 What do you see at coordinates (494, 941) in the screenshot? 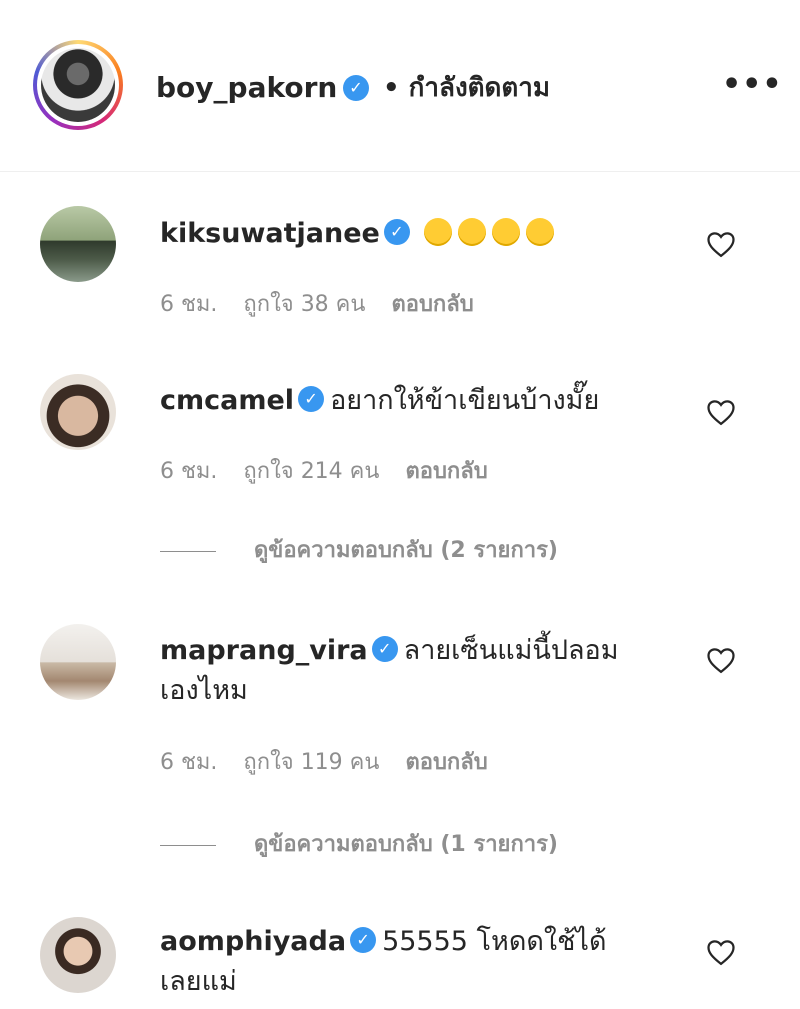
I see `comment-text: 55555 โหดดใช้ได้` at bounding box center [494, 941].